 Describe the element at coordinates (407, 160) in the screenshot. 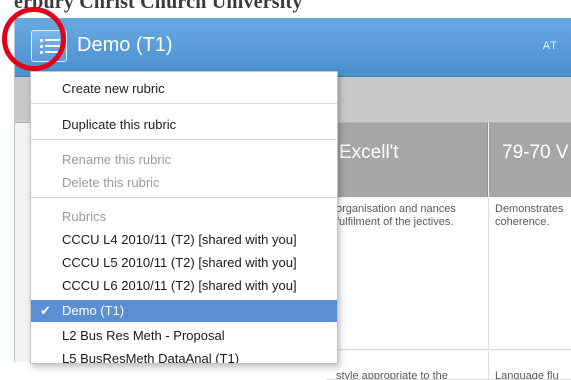

I see `column-header-excellent: Excell't` at that location.